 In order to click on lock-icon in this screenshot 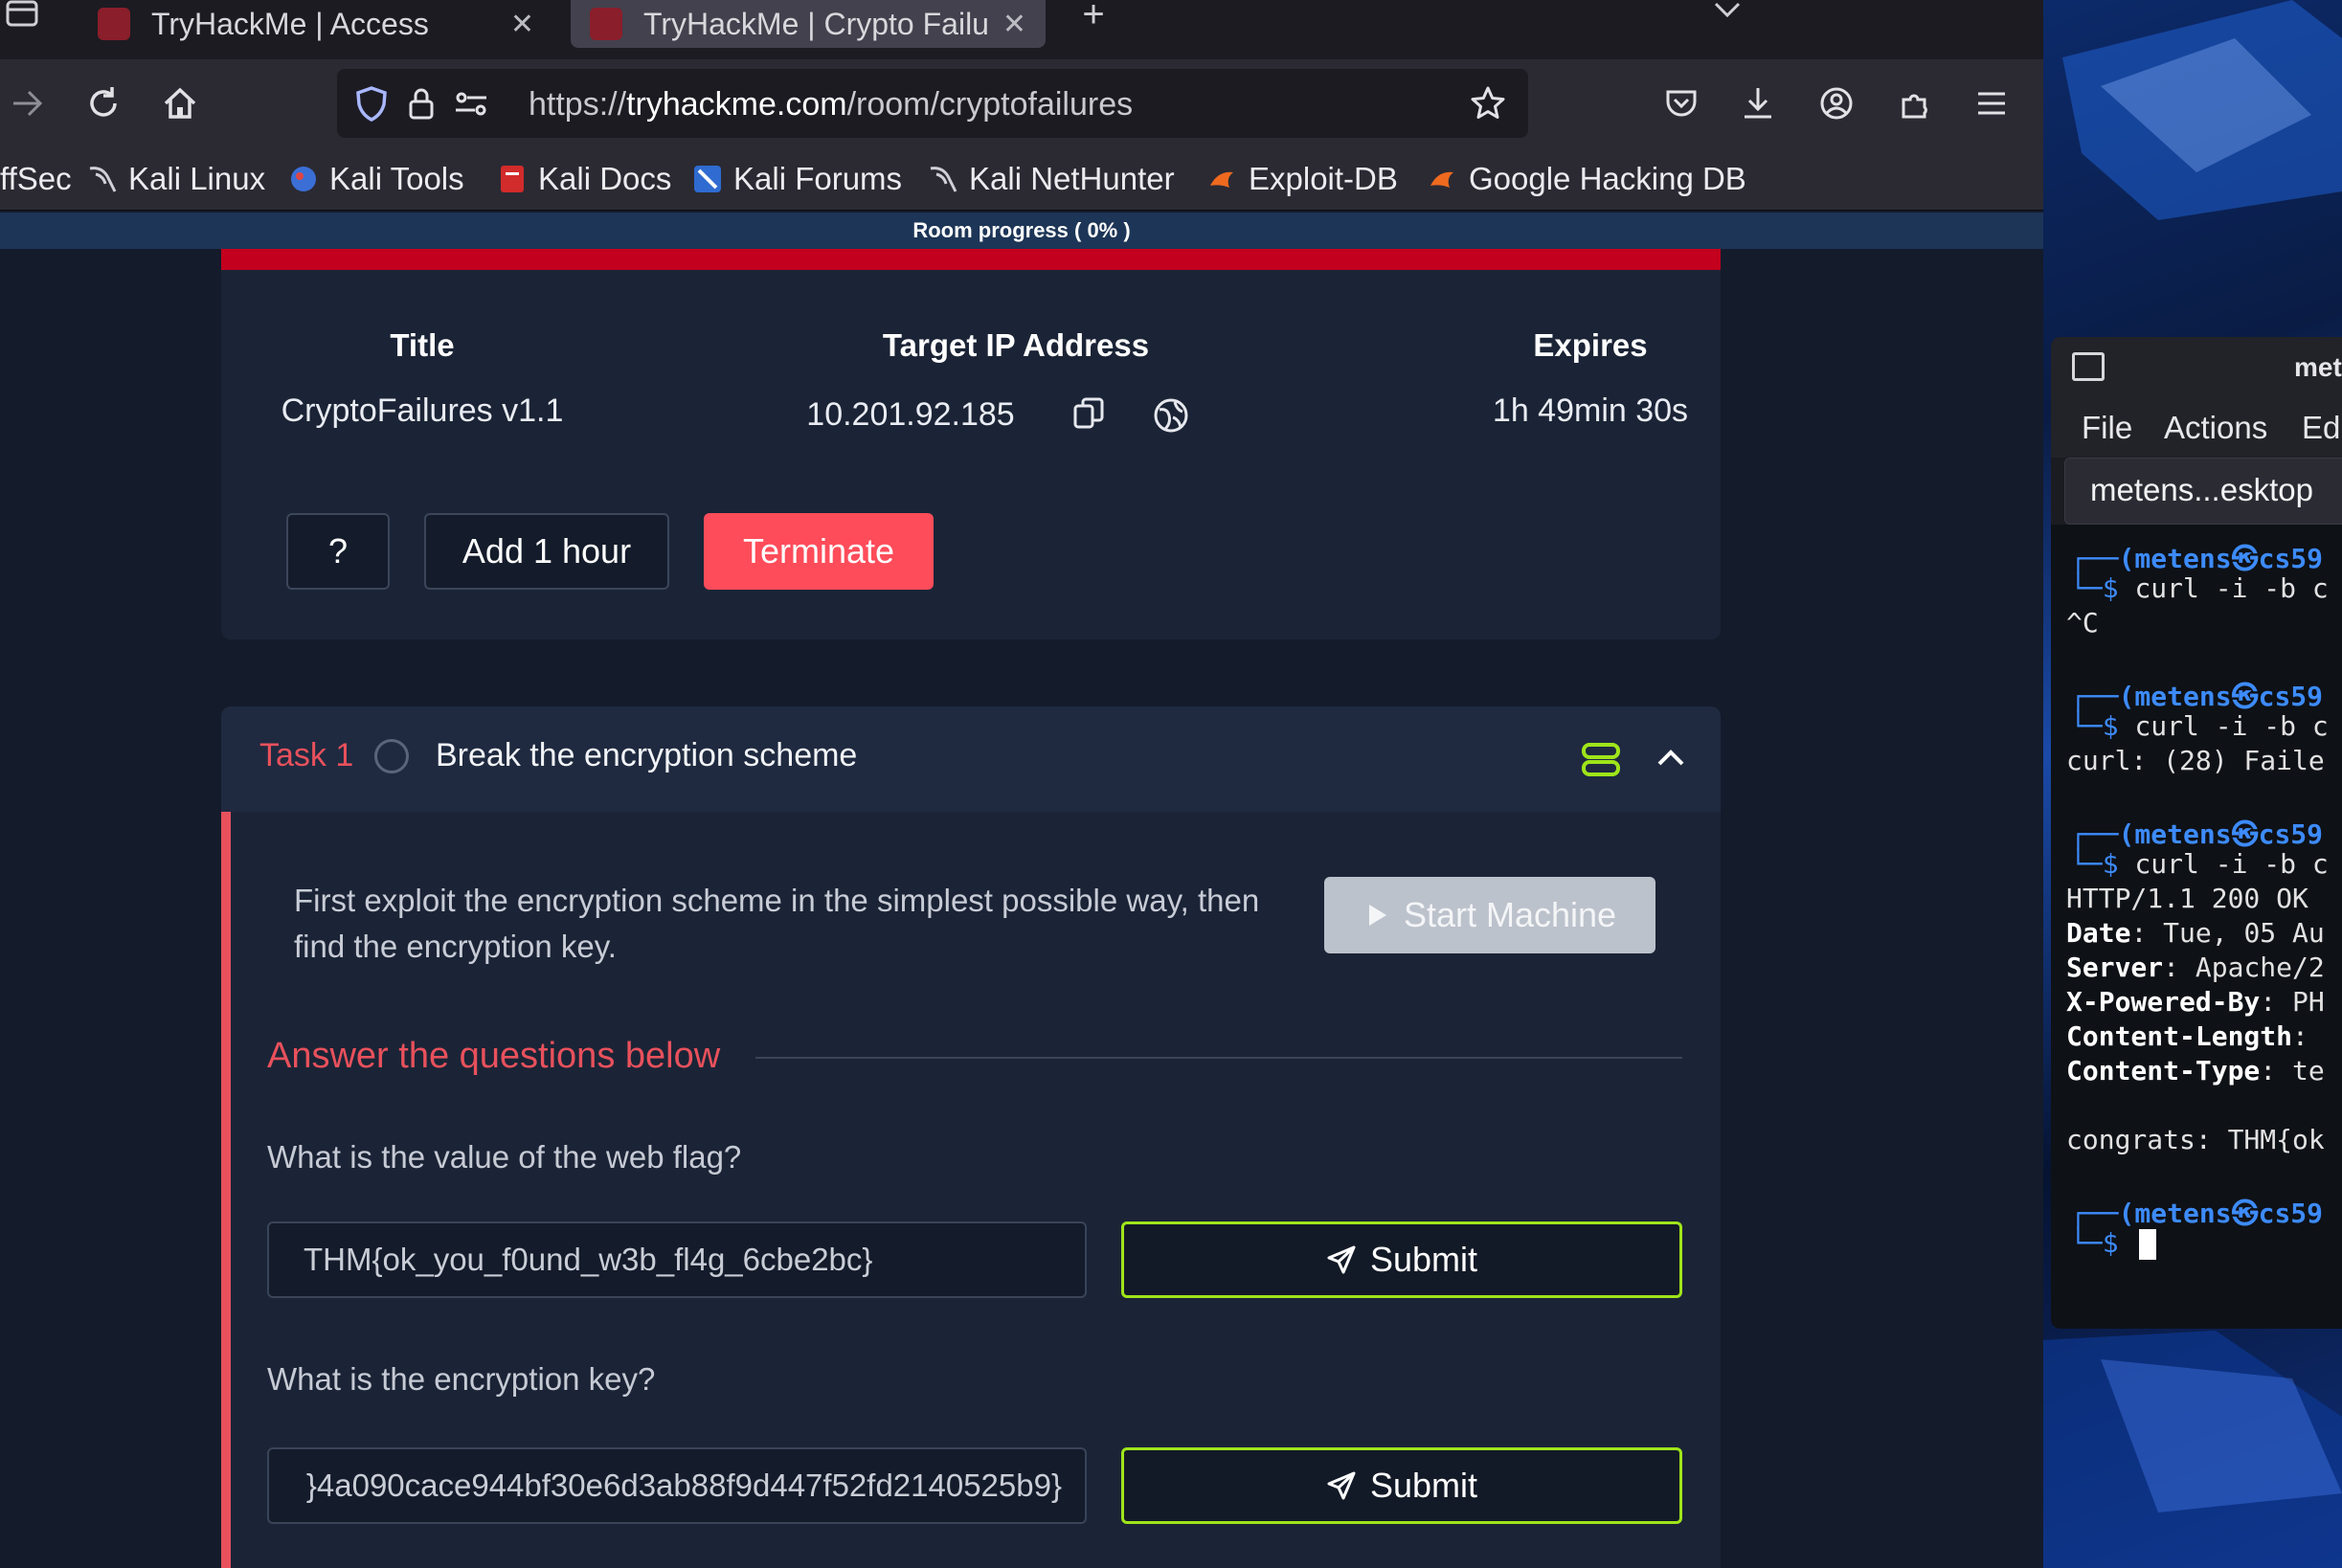, I will do `click(421, 104)`.